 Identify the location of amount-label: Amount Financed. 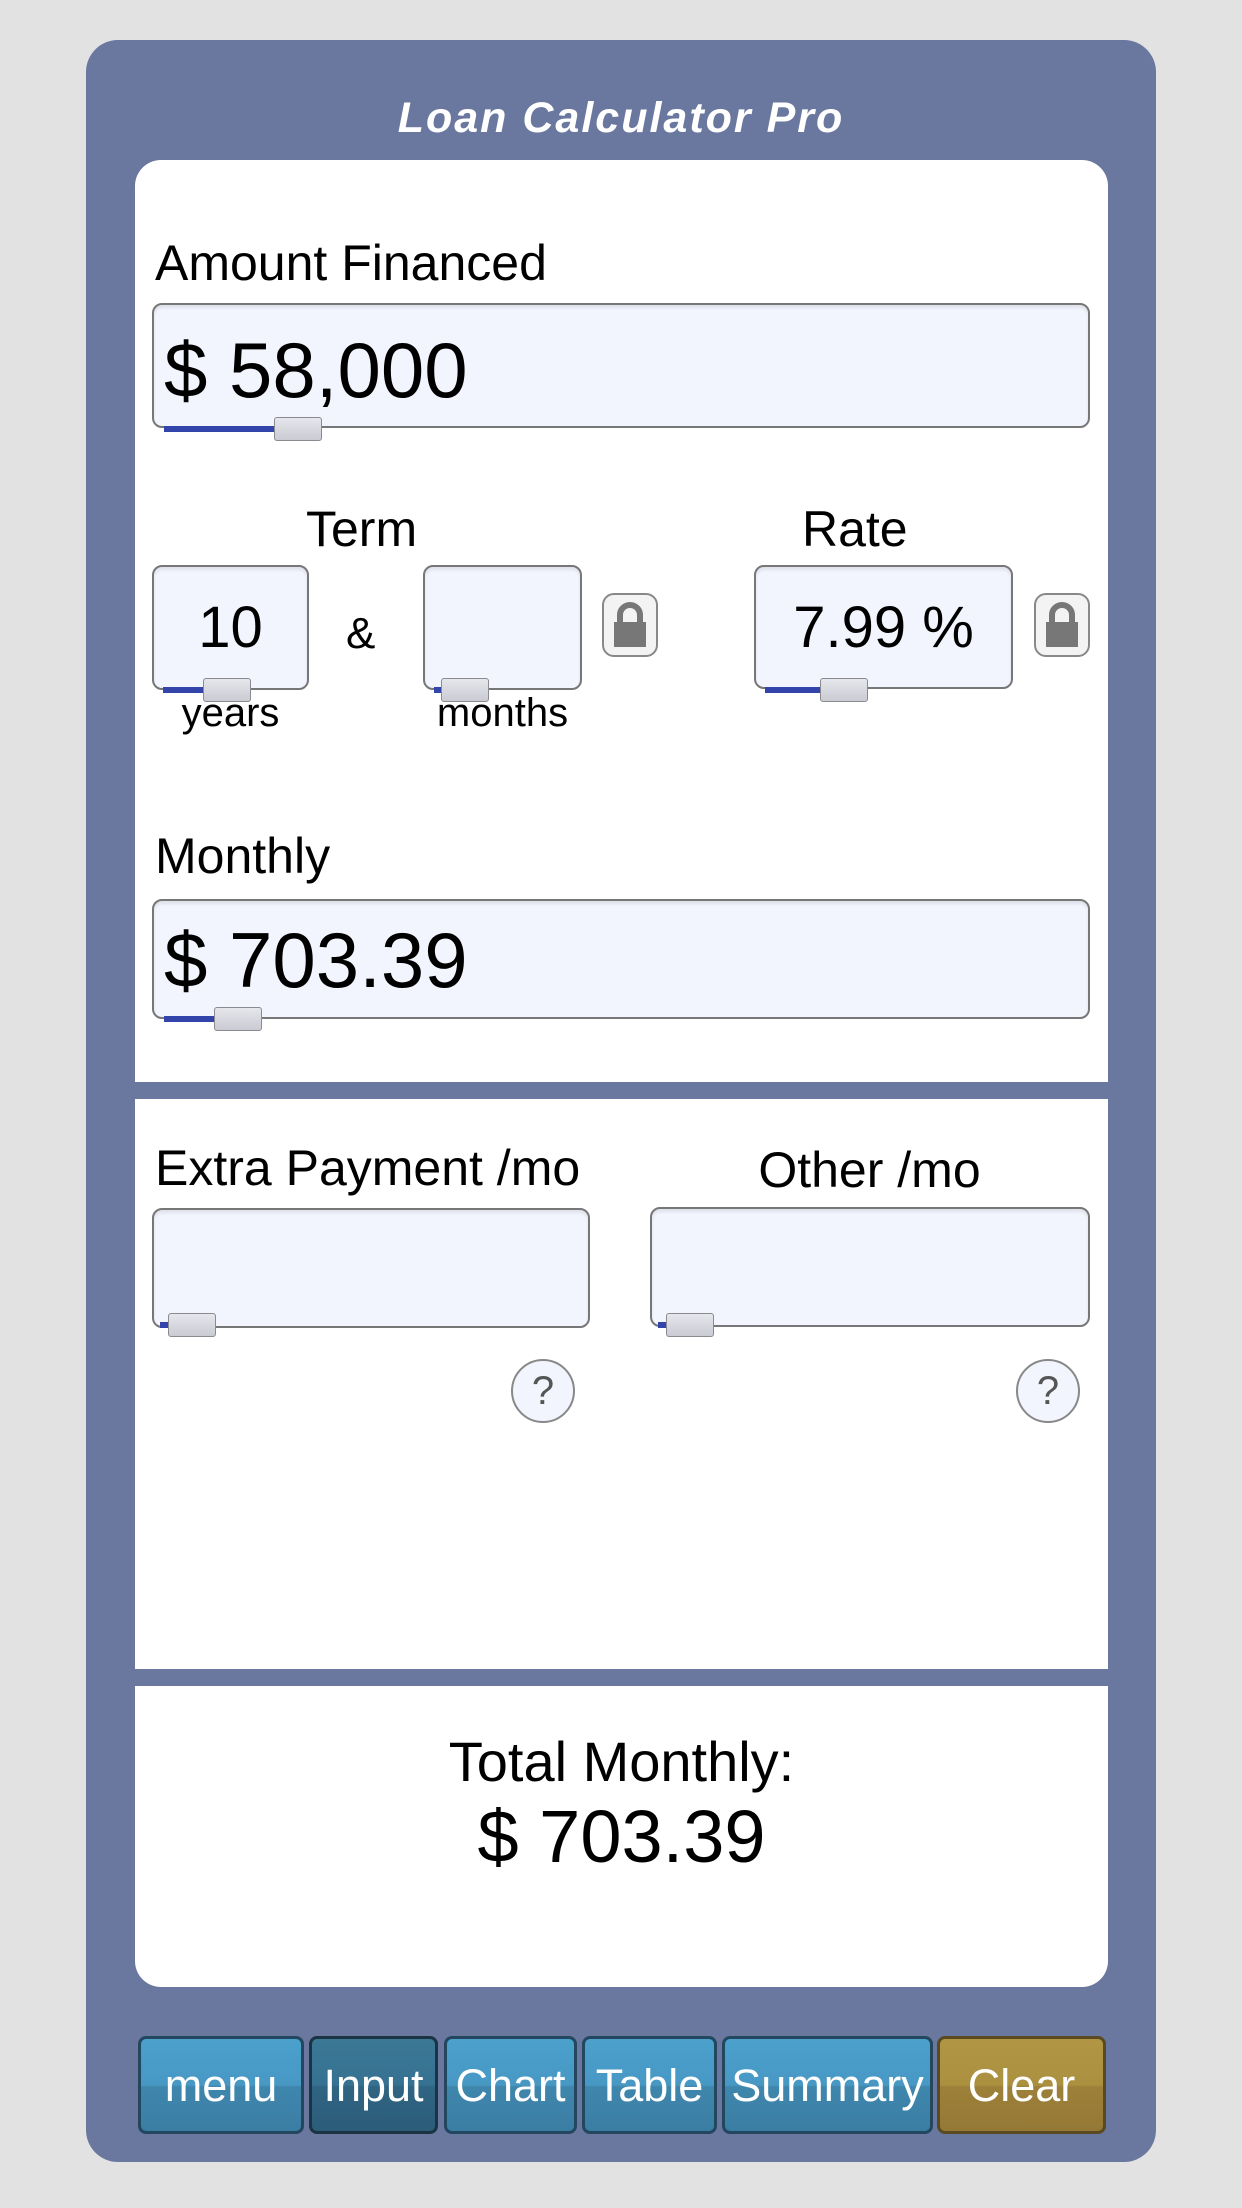
(351, 263).